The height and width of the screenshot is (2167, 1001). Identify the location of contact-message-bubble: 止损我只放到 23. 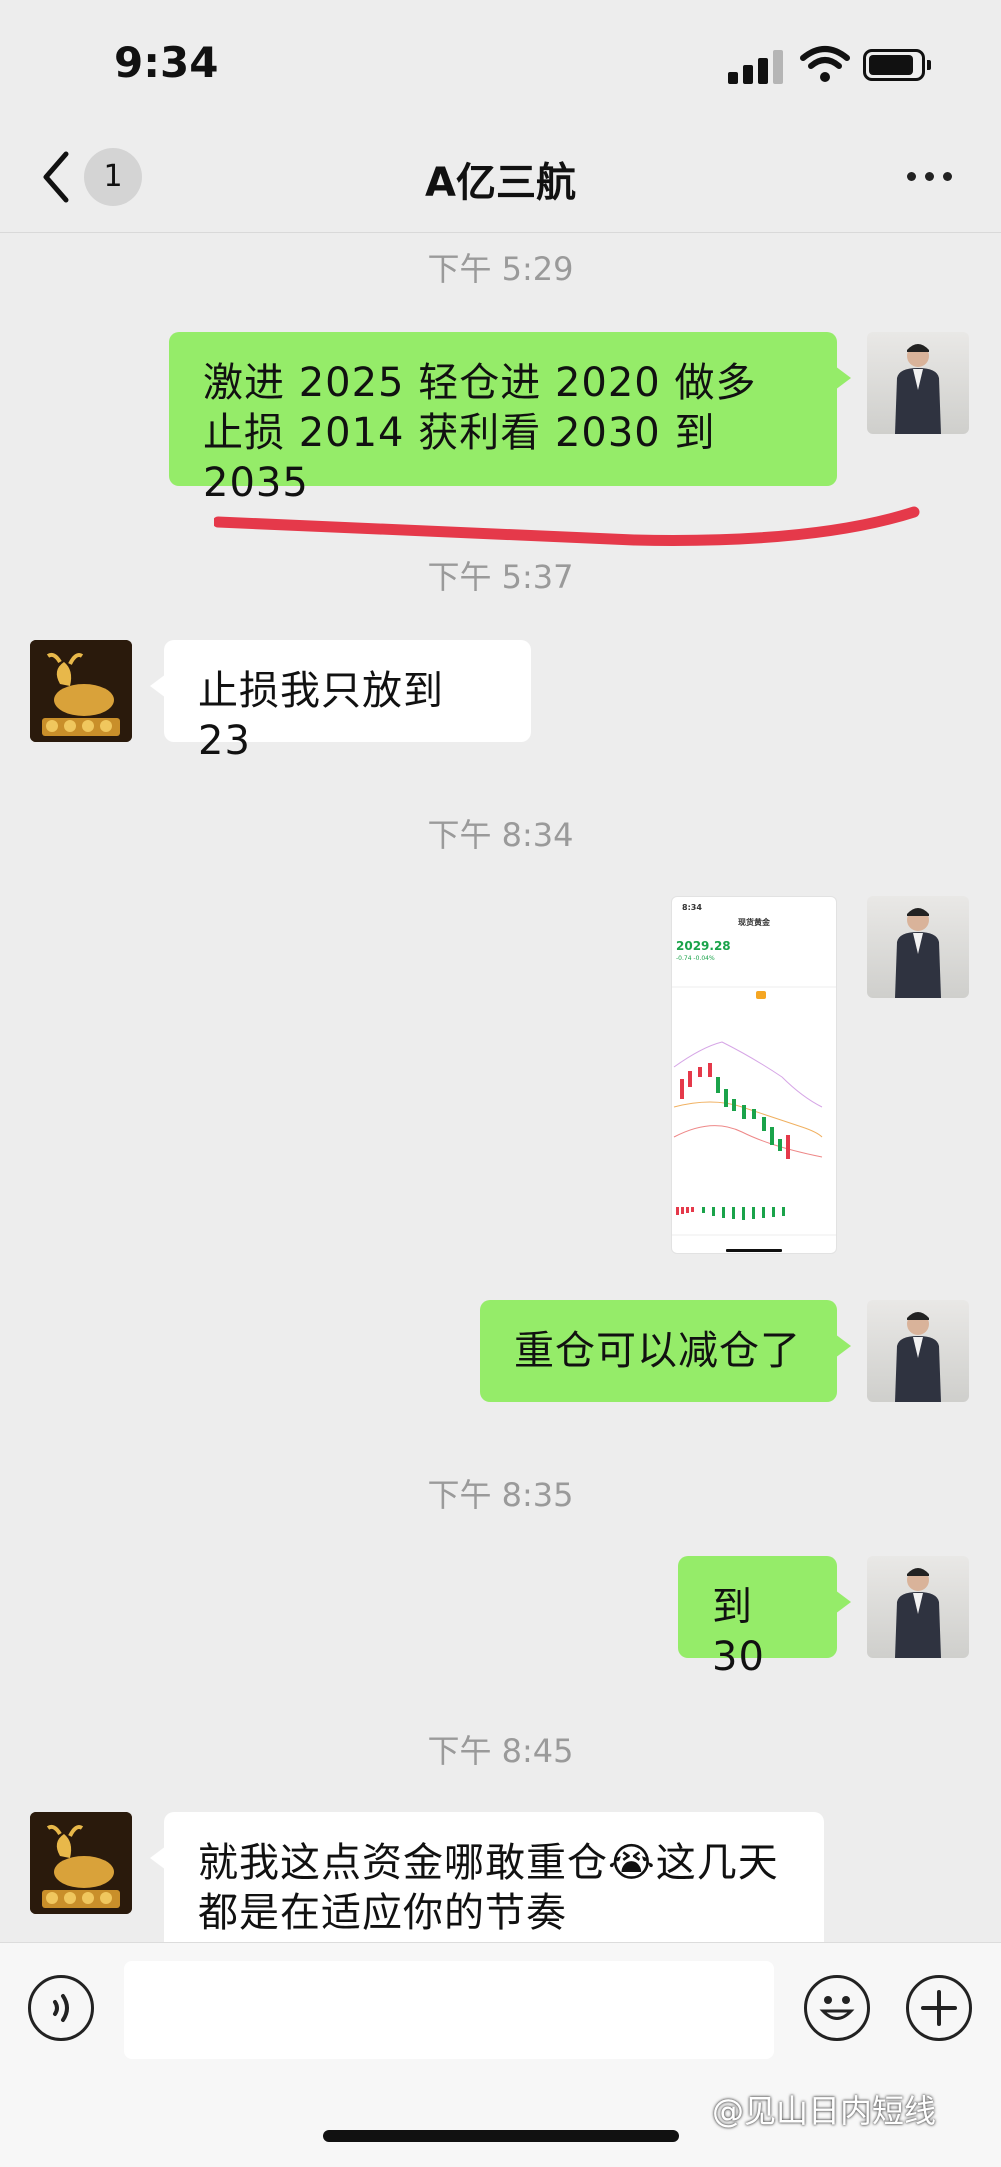
(340, 702).